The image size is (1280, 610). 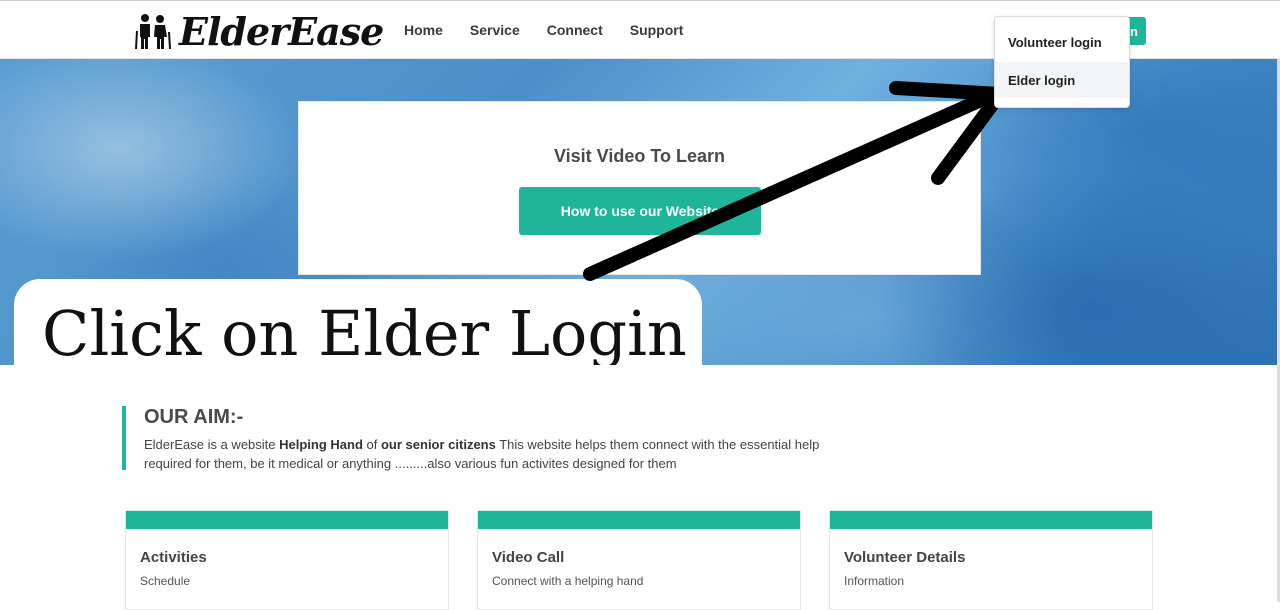 I want to click on card-subtitle: Information, so click(x=874, y=581).